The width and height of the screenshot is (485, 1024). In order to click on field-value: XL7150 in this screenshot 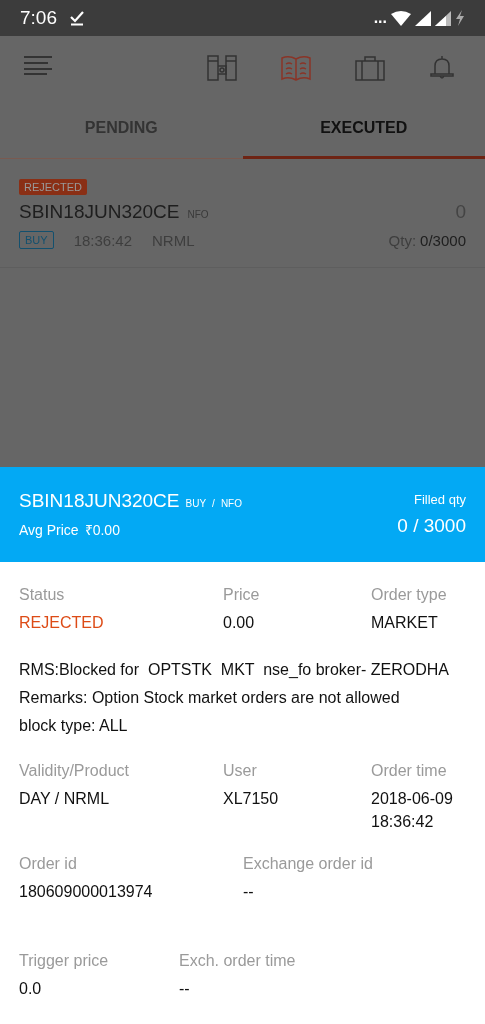, I will do `click(251, 799)`.